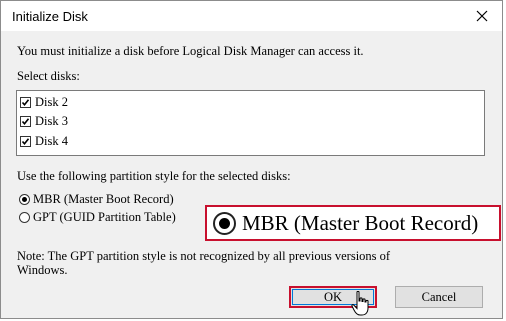 This screenshot has width=506, height=321. I want to click on disk-item: Disk 2, so click(44, 102).